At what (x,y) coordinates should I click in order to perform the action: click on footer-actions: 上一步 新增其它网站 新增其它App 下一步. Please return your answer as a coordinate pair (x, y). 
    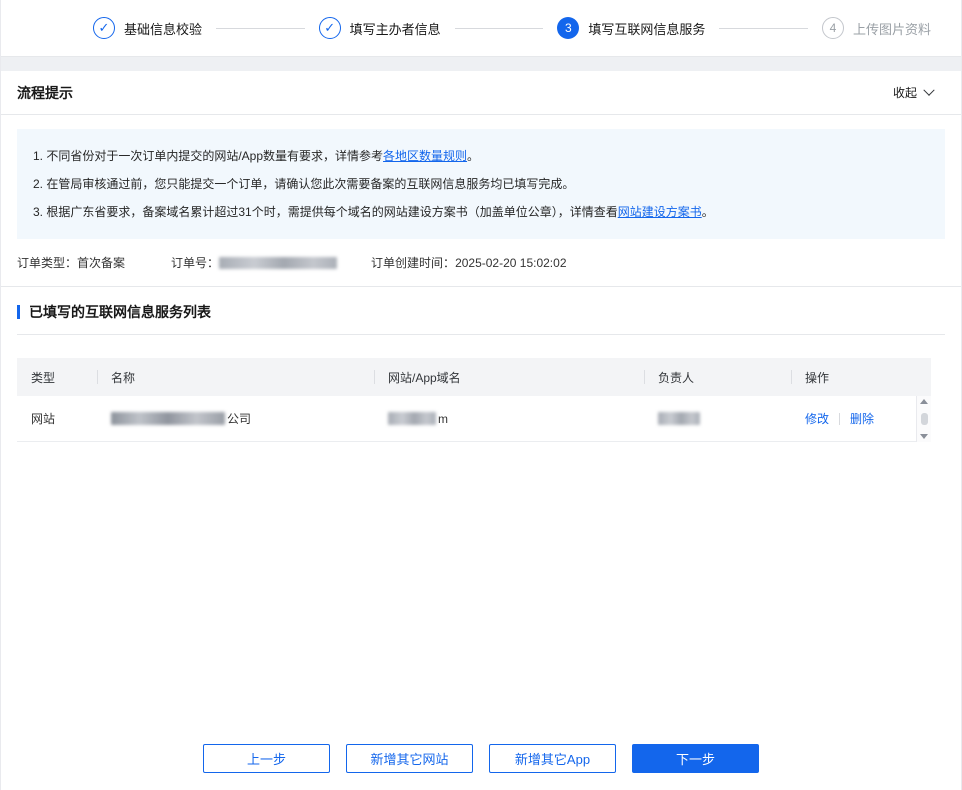
    Looking at the image, I should click on (481, 758).